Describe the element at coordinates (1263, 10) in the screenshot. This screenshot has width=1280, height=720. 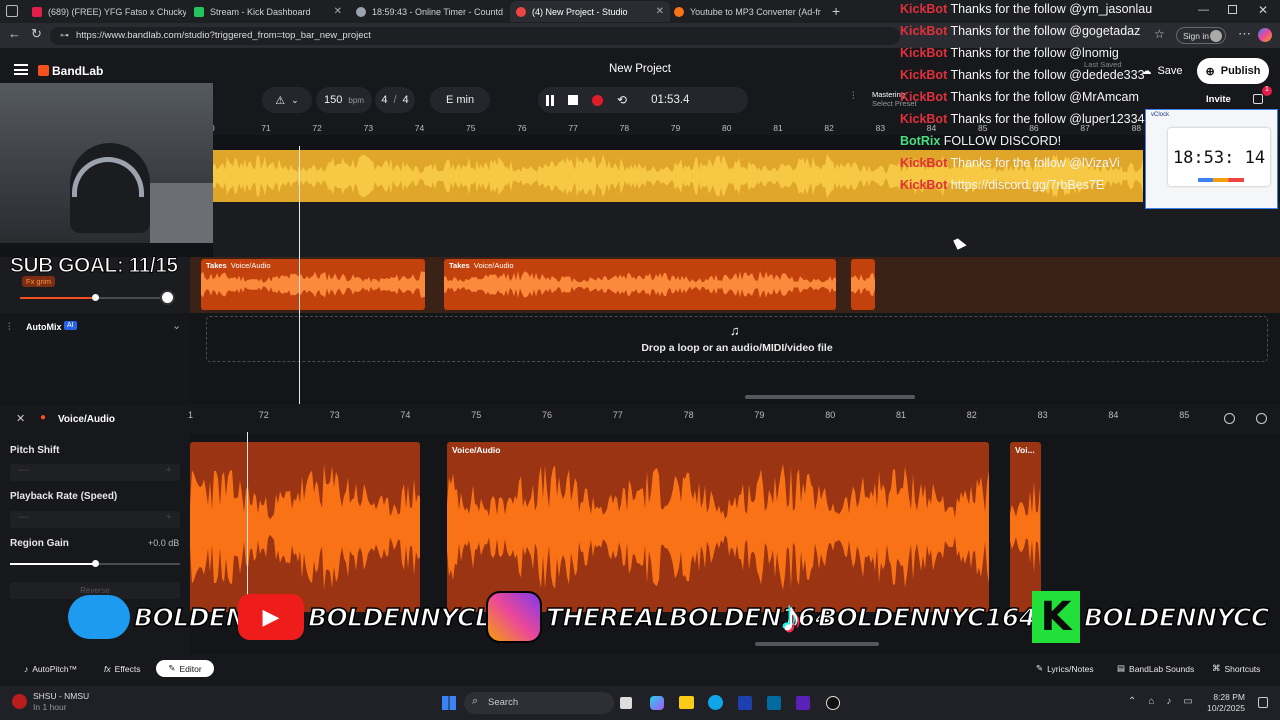
I see `close-window-icon: ✕` at that location.